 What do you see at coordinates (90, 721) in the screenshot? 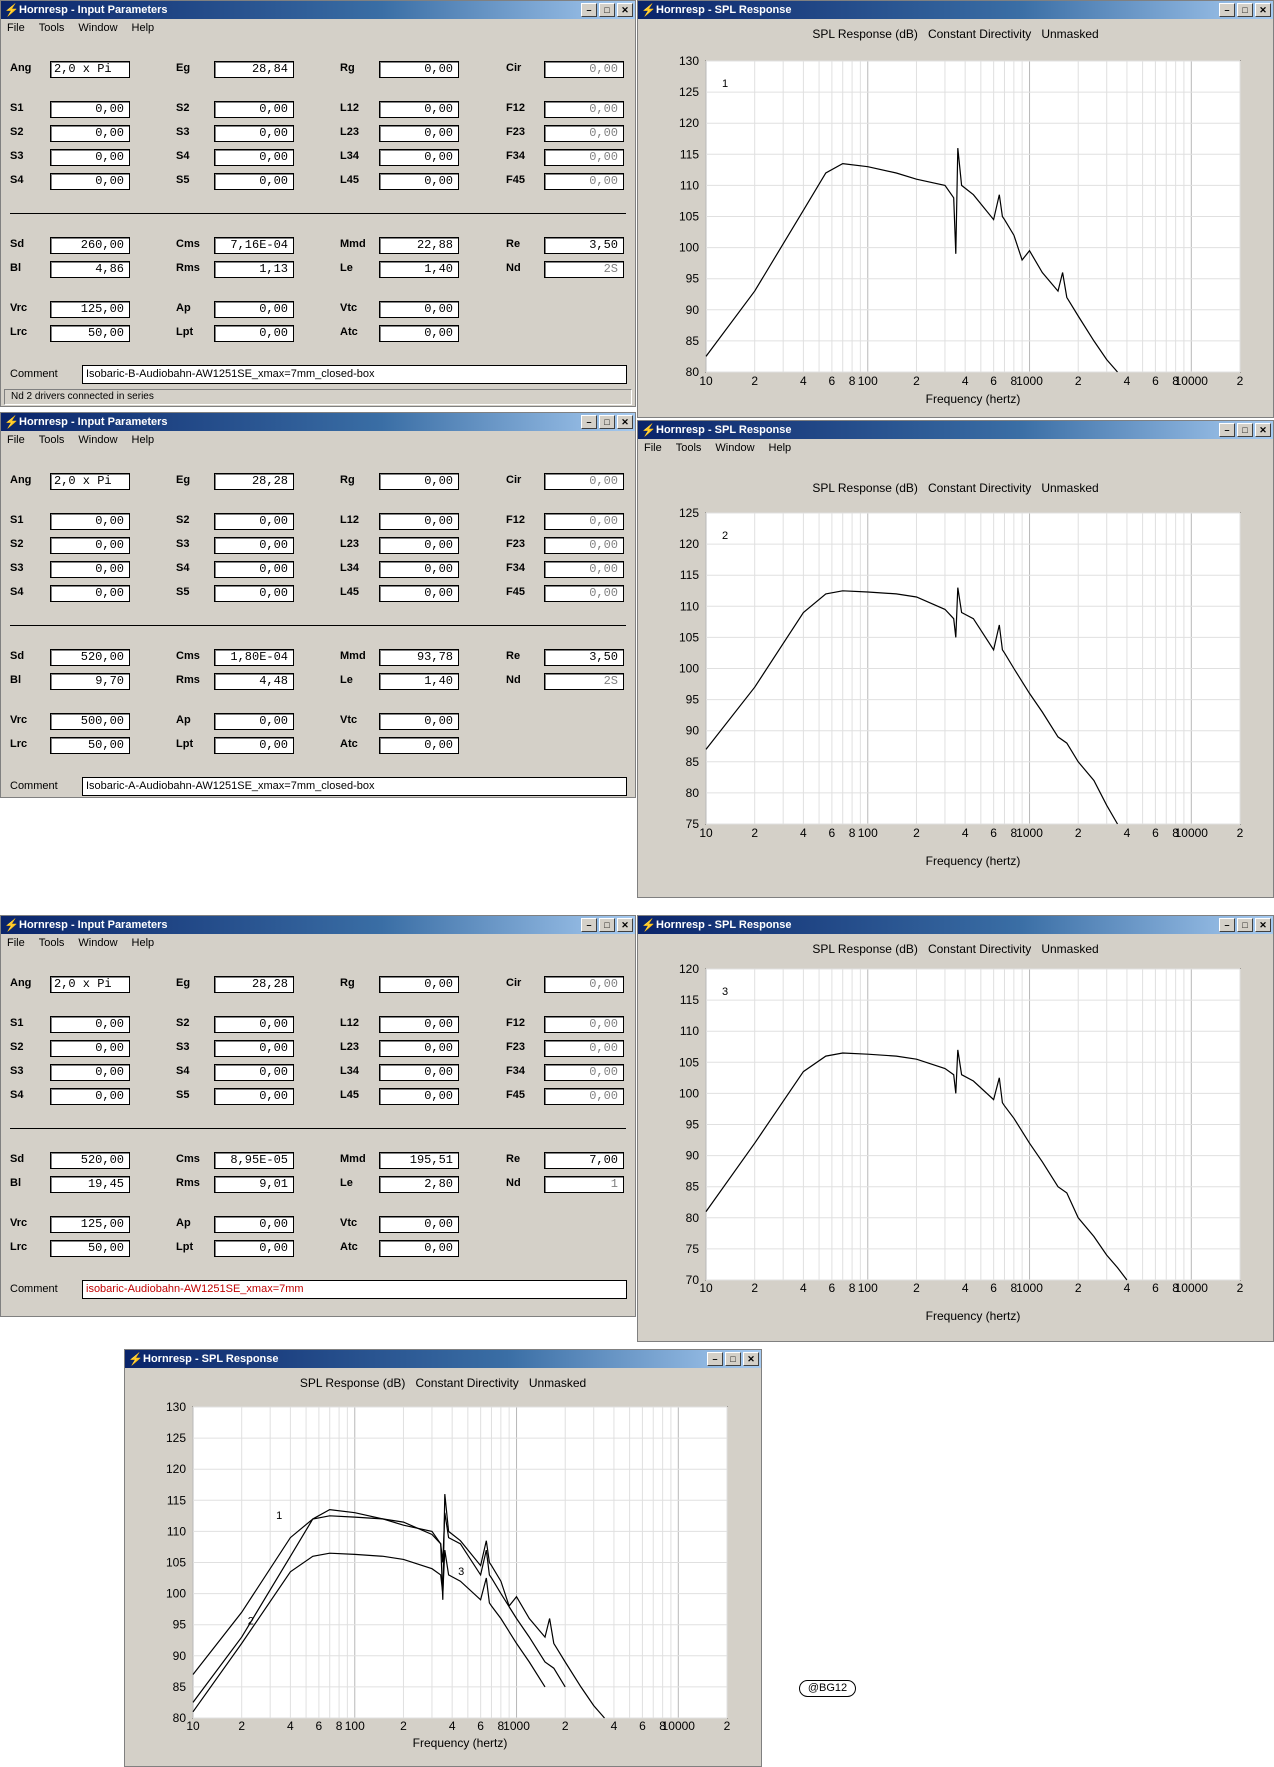
I see `field-vrc: 500,00` at bounding box center [90, 721].